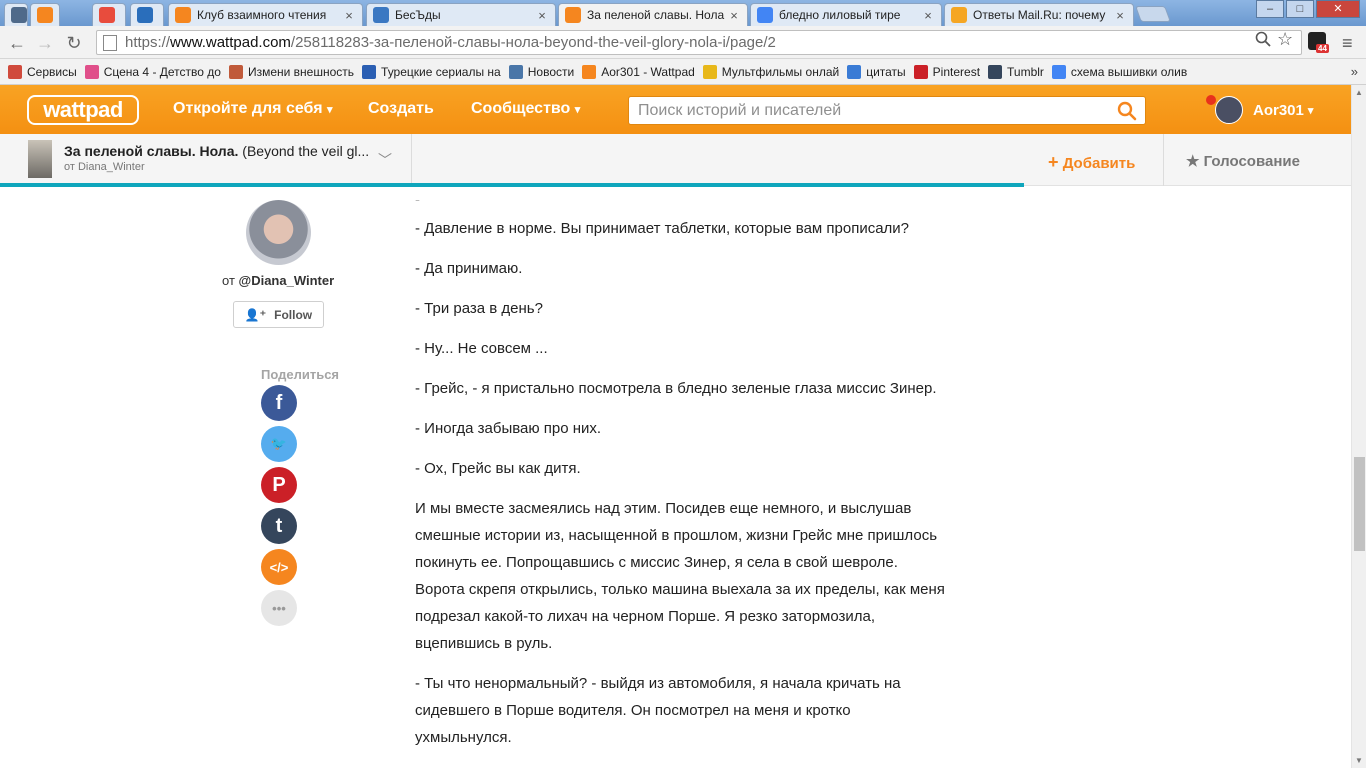  What do you see at coordinates (401, 109) in the screenshot?
I see `nav-create: Создать` at bounding box center [401, 109].